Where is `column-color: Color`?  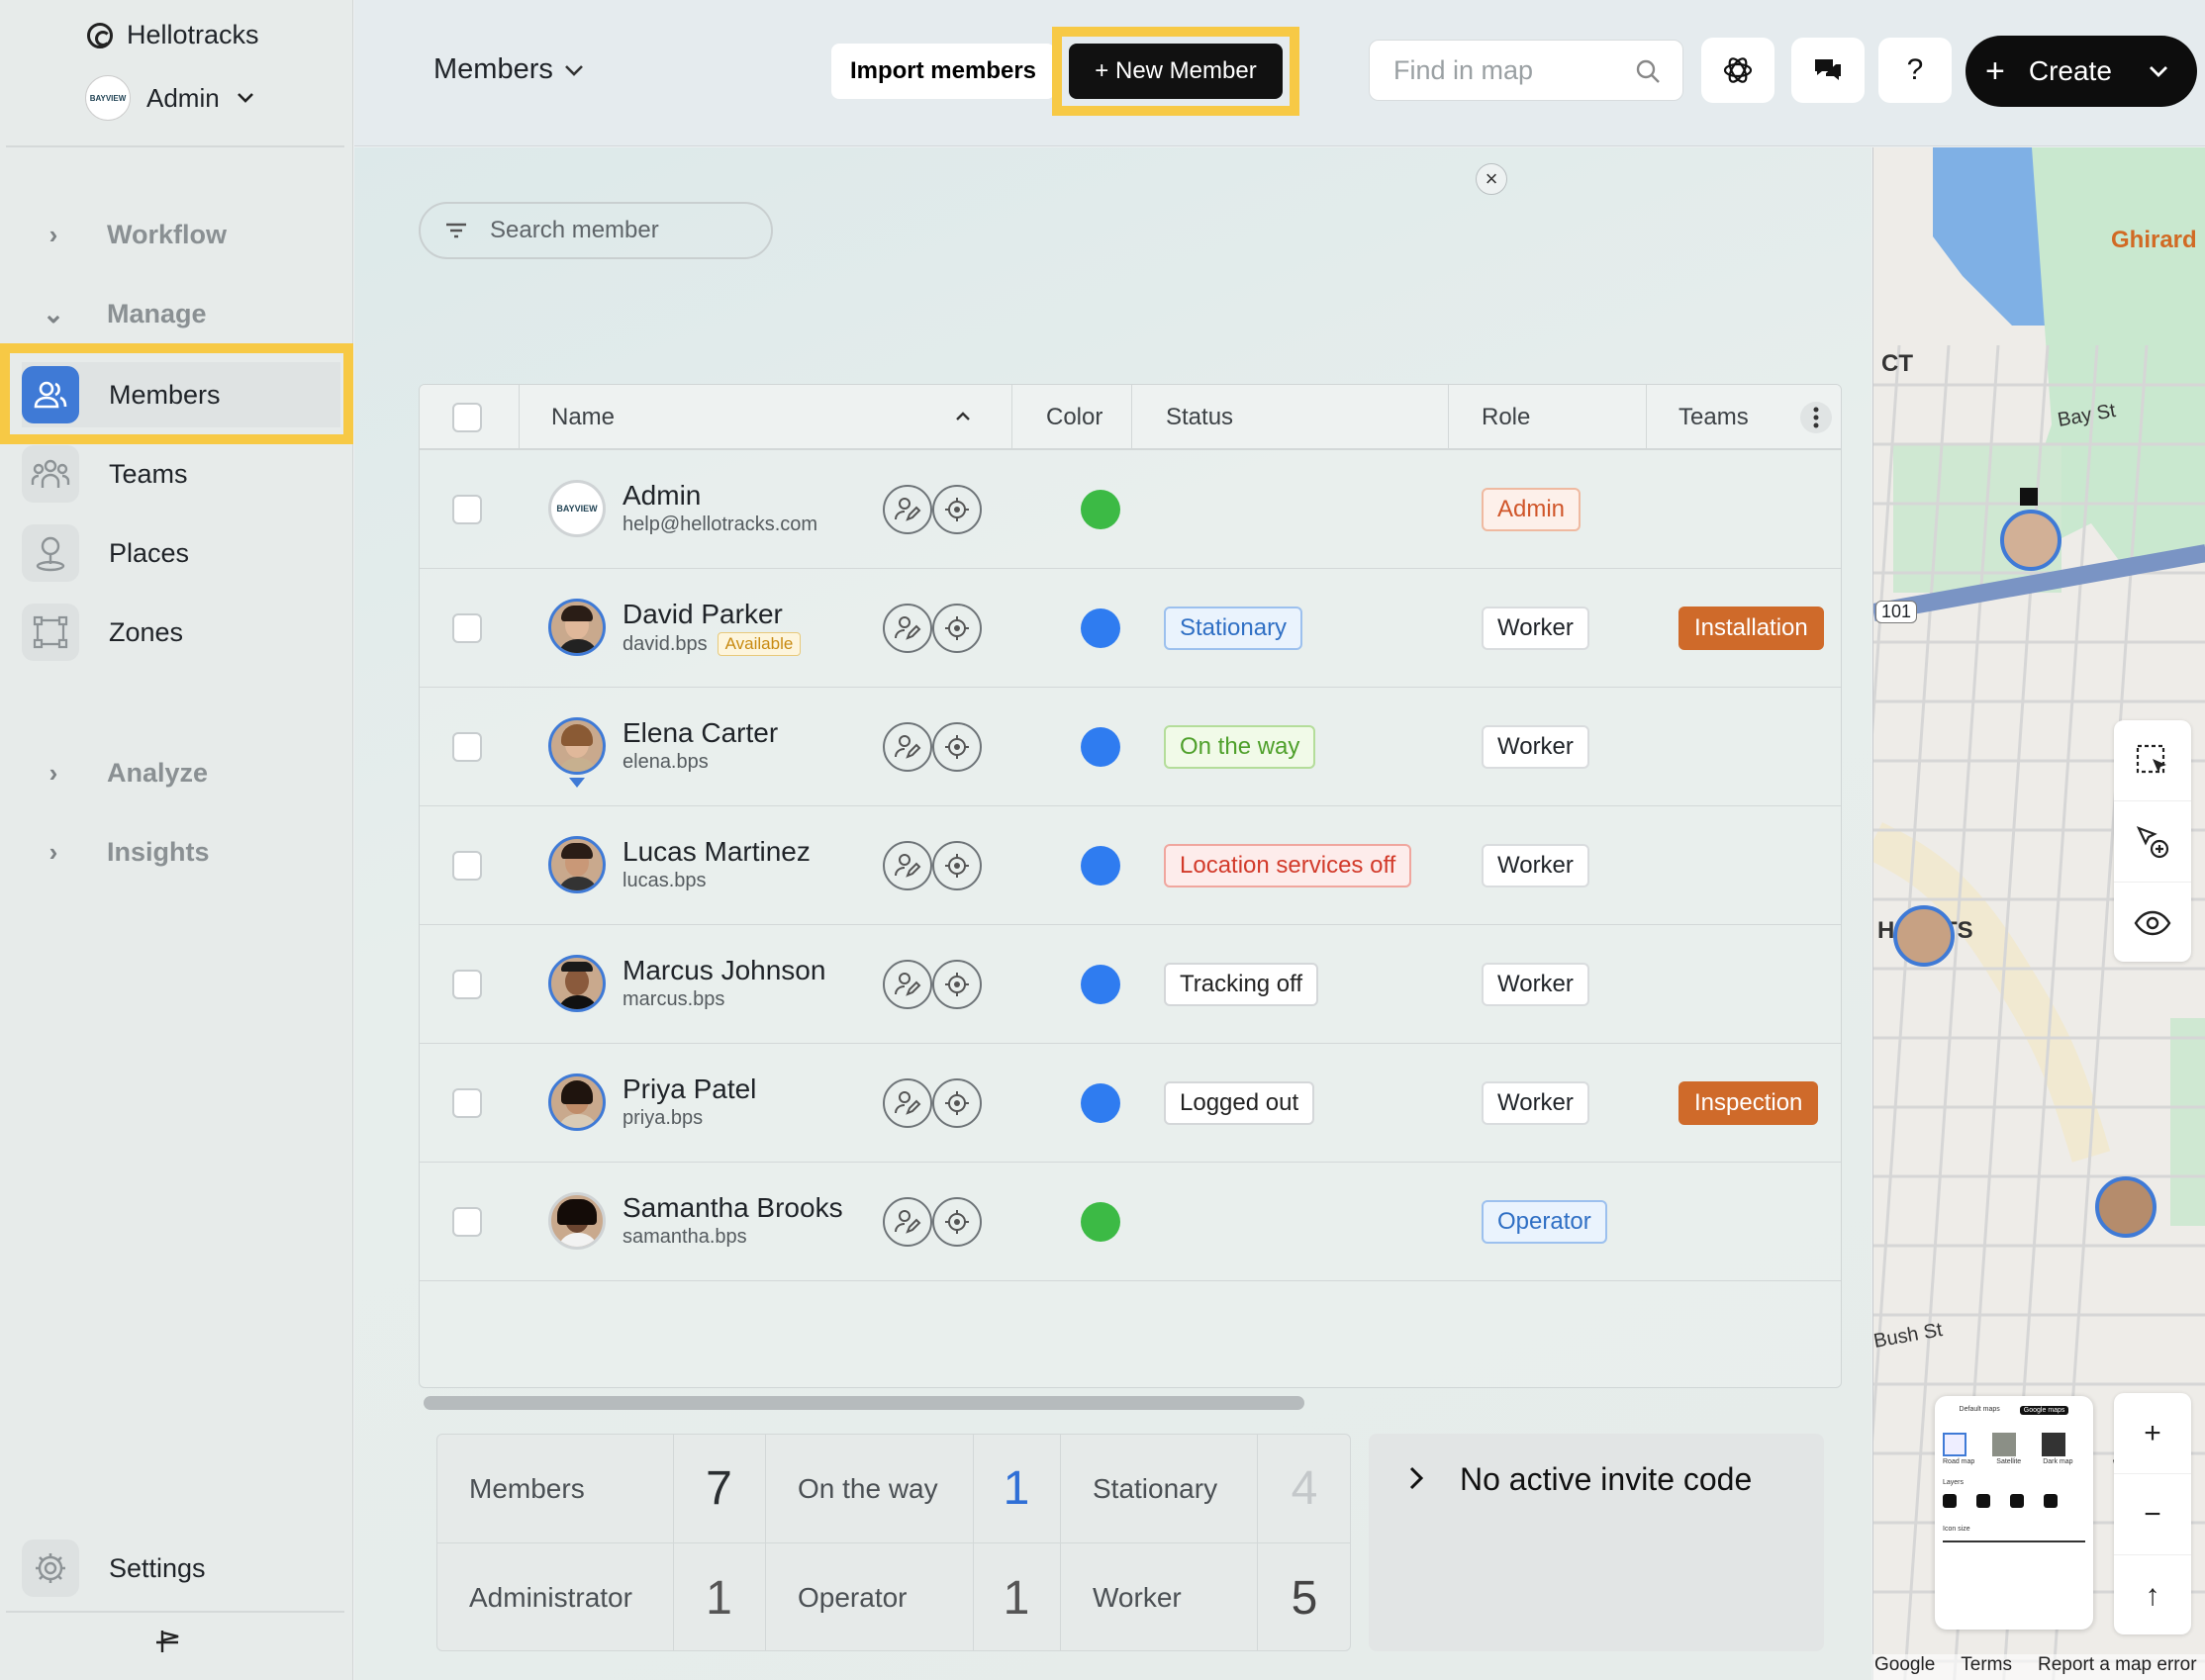 column-color: Color is located at coordinates (1074, 417).